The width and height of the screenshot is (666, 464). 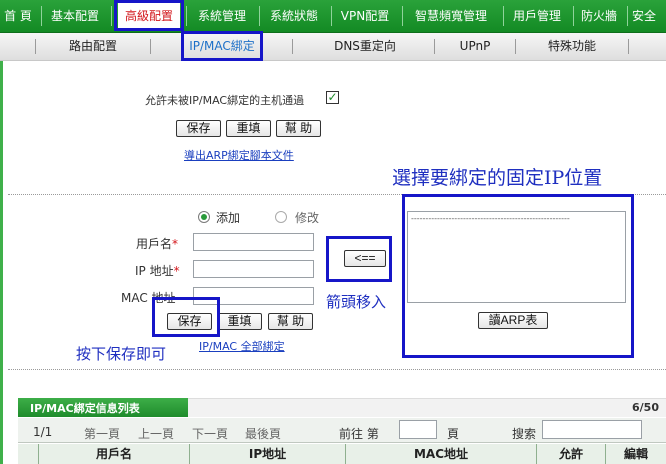 What do you see at coordinates (93, 46) in the screenshot?
I see `subnav-routing: 路由配置` at bounding box center [93, 46].